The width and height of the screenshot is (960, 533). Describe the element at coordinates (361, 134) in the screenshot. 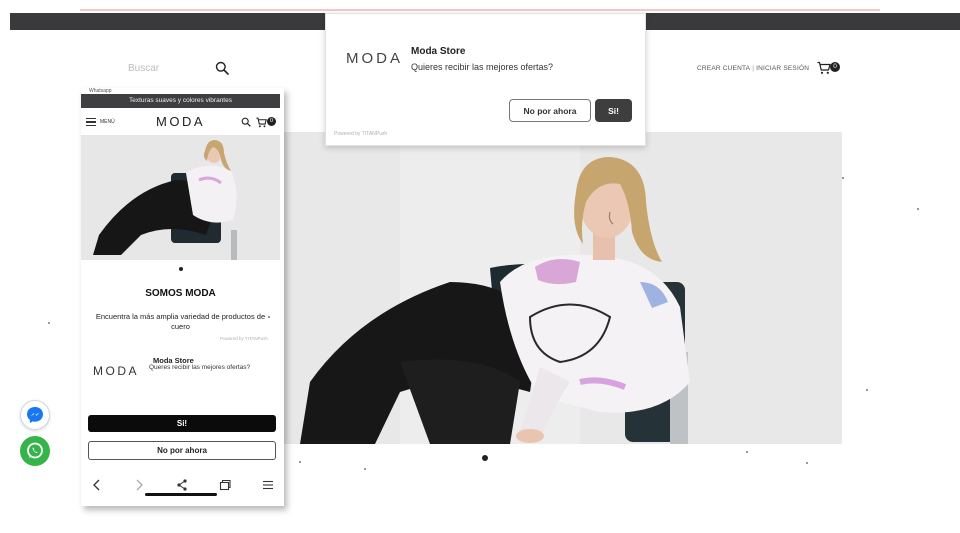

I see `push-powered-by: Powered by TITANPush` at that location.